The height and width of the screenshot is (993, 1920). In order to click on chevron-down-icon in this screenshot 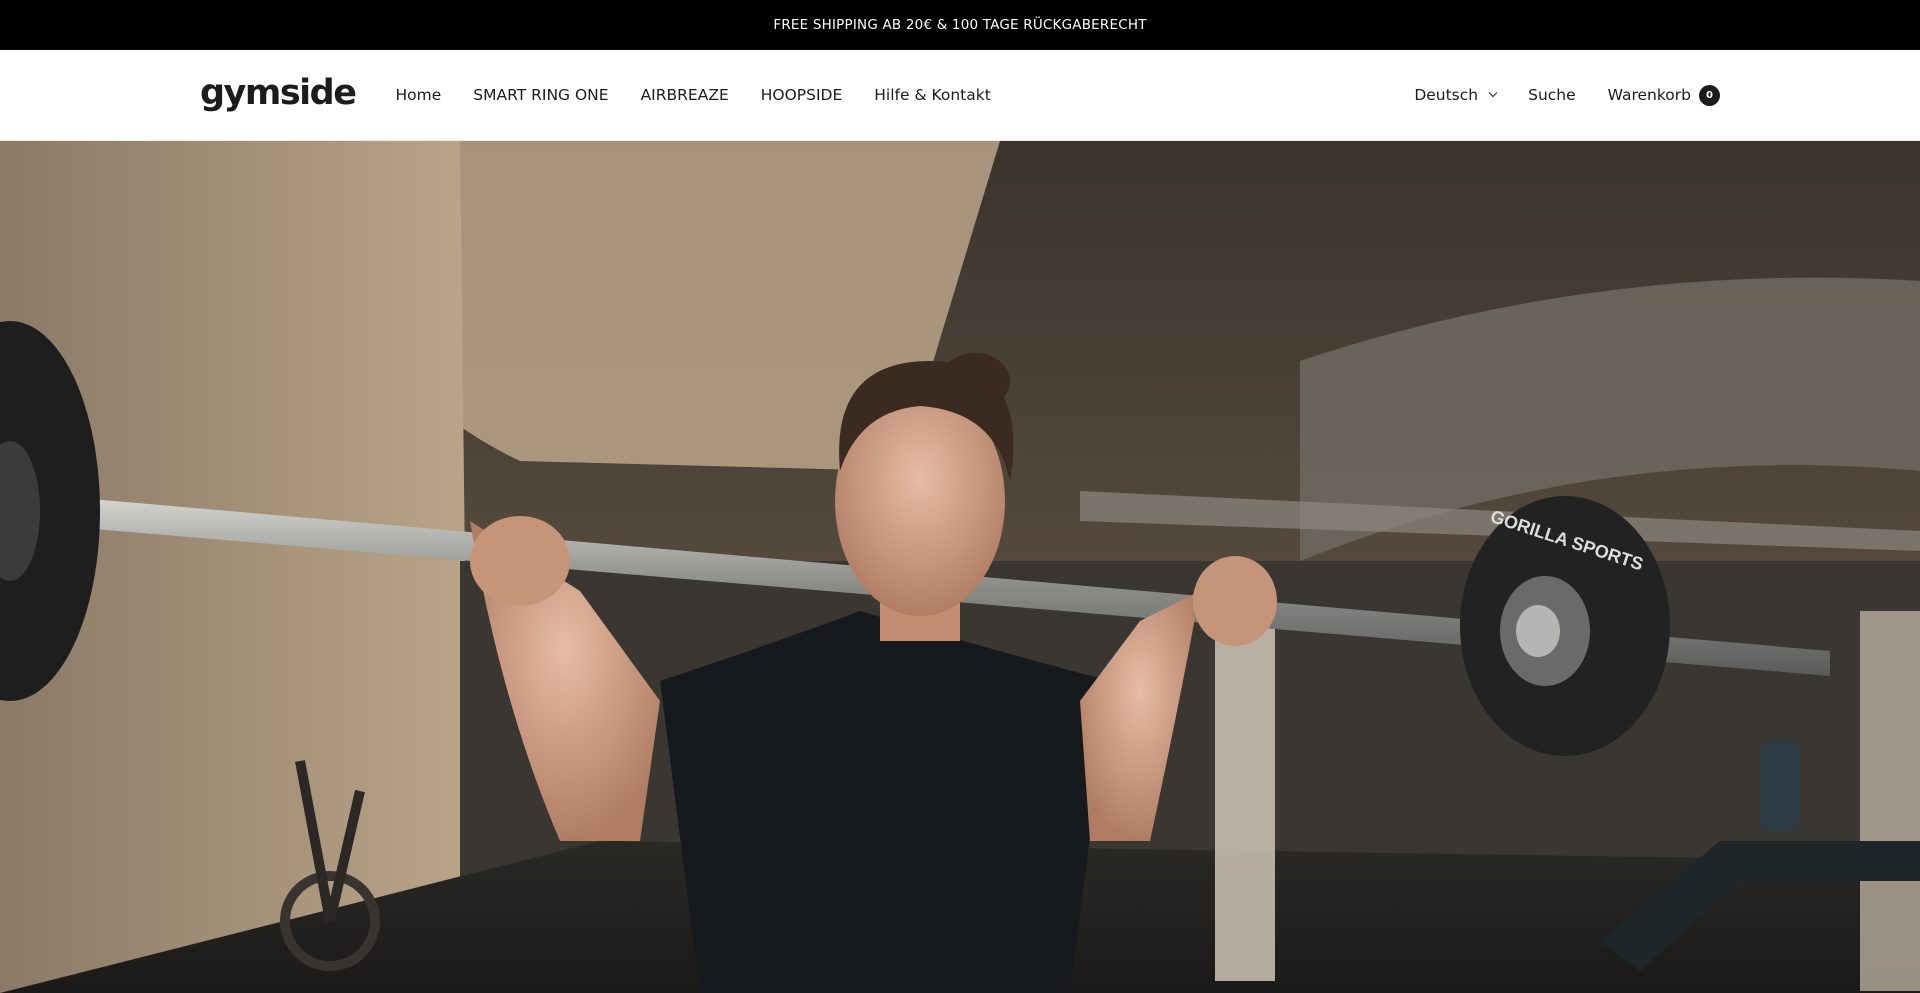, I will do `click(1493, 93)`.